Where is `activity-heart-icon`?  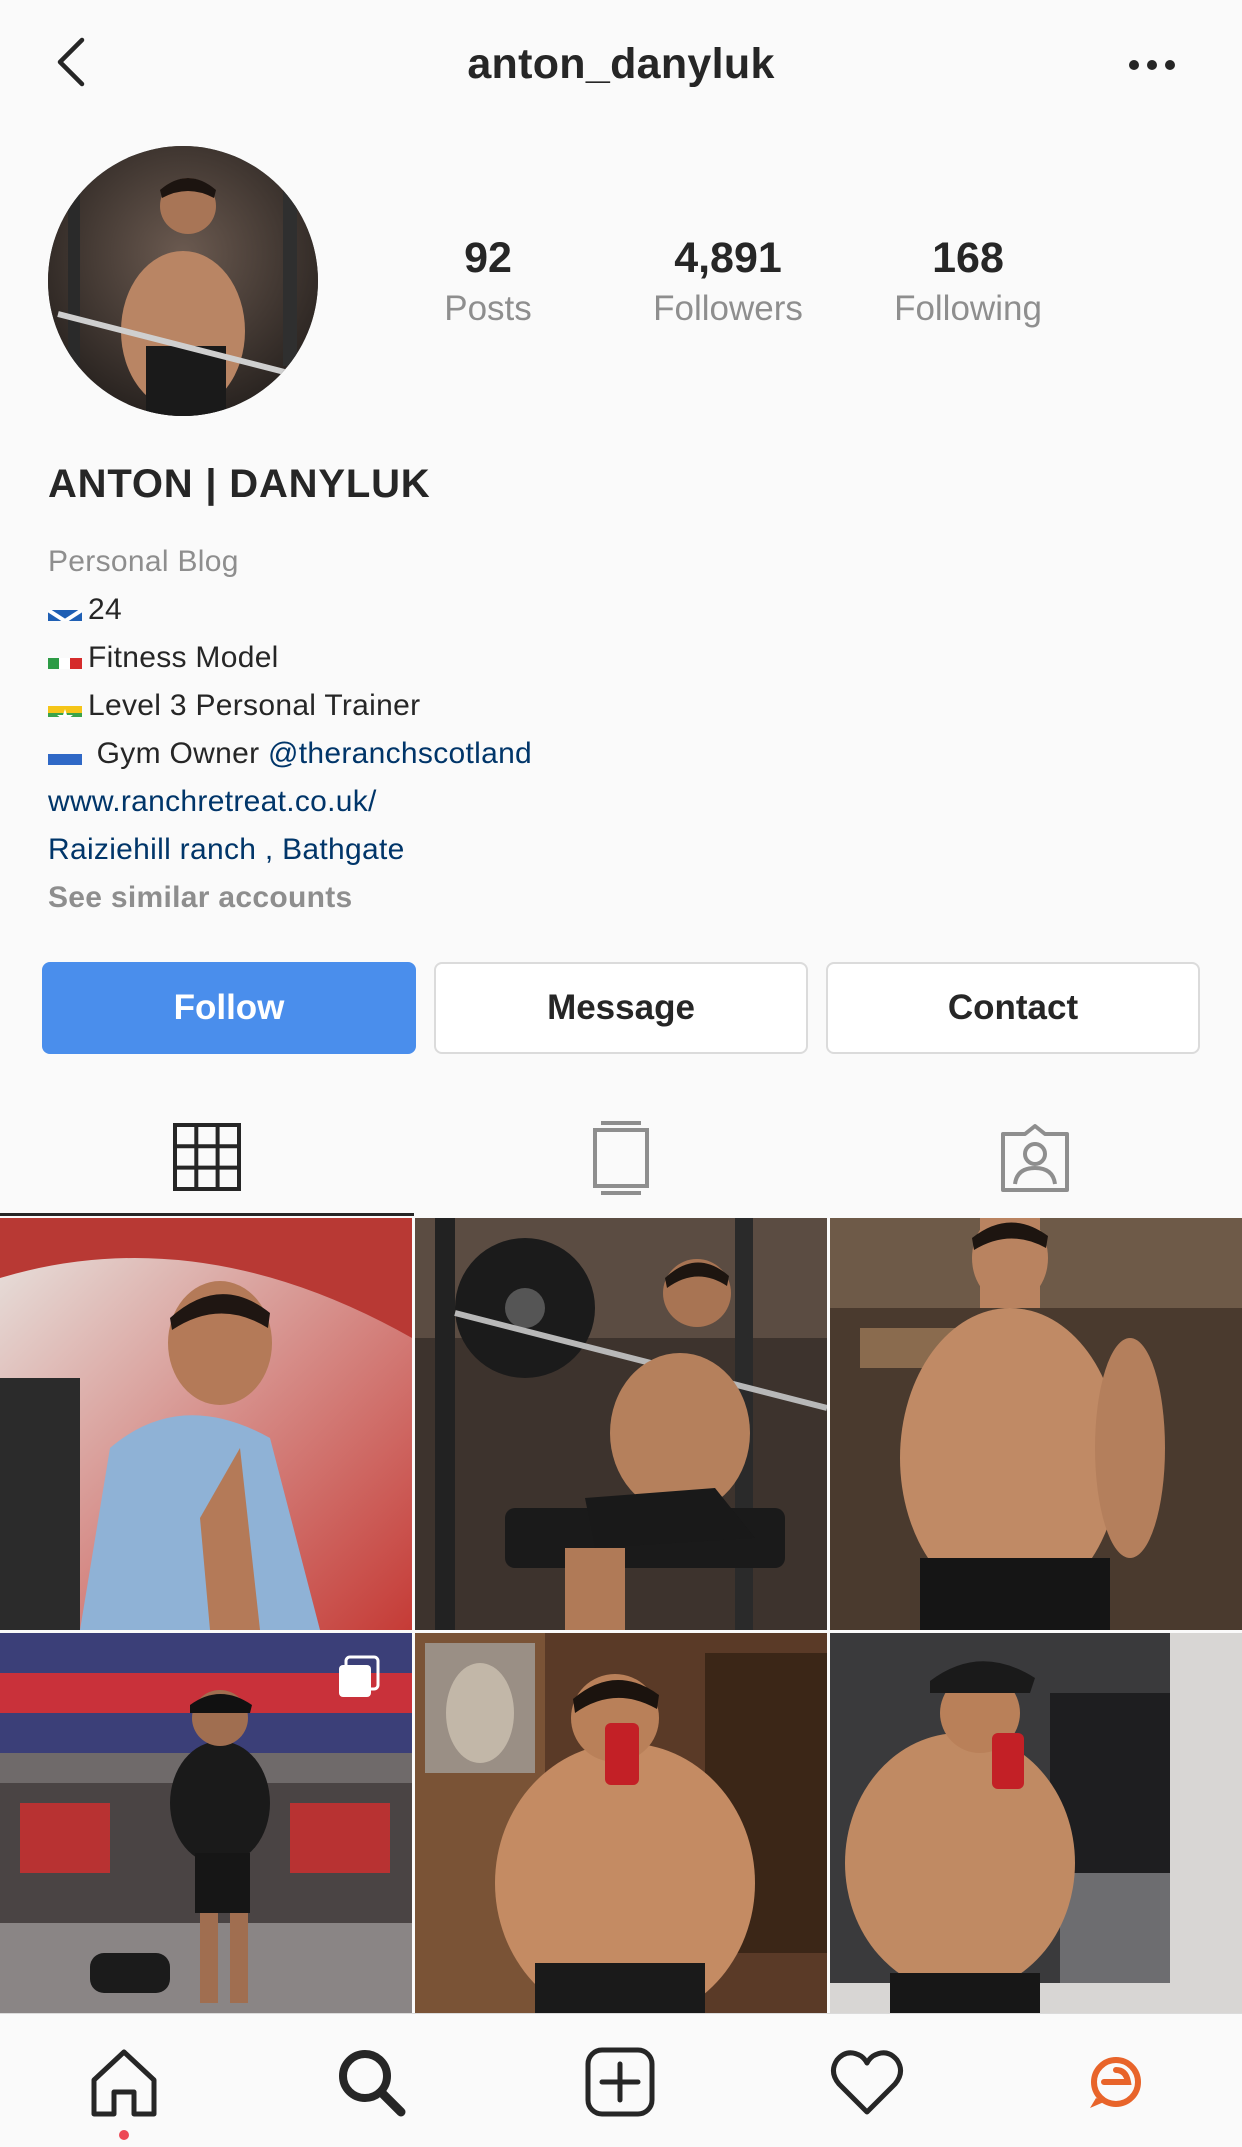
activity-heart-icon is located at coordinates (867, 2082).